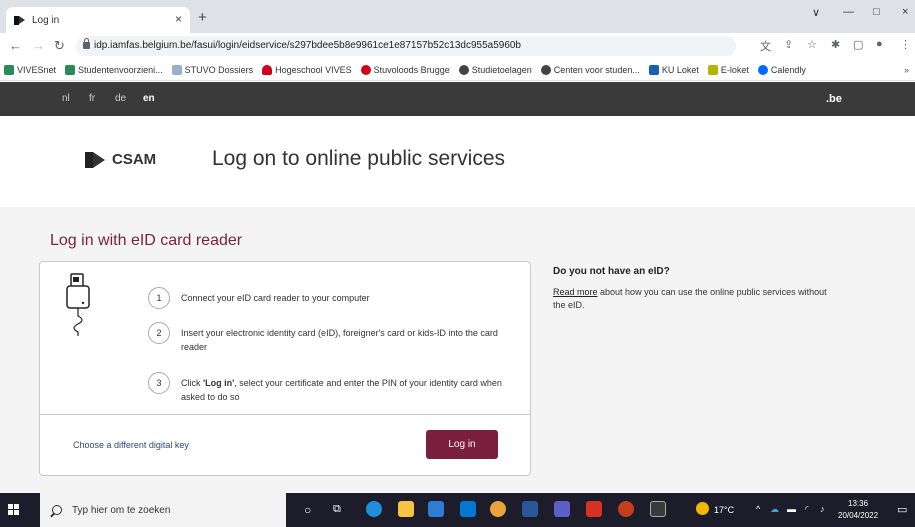 This screenshot has width=915, height=527. I want to click on notifications-icon: ▭, so click(902, 509).